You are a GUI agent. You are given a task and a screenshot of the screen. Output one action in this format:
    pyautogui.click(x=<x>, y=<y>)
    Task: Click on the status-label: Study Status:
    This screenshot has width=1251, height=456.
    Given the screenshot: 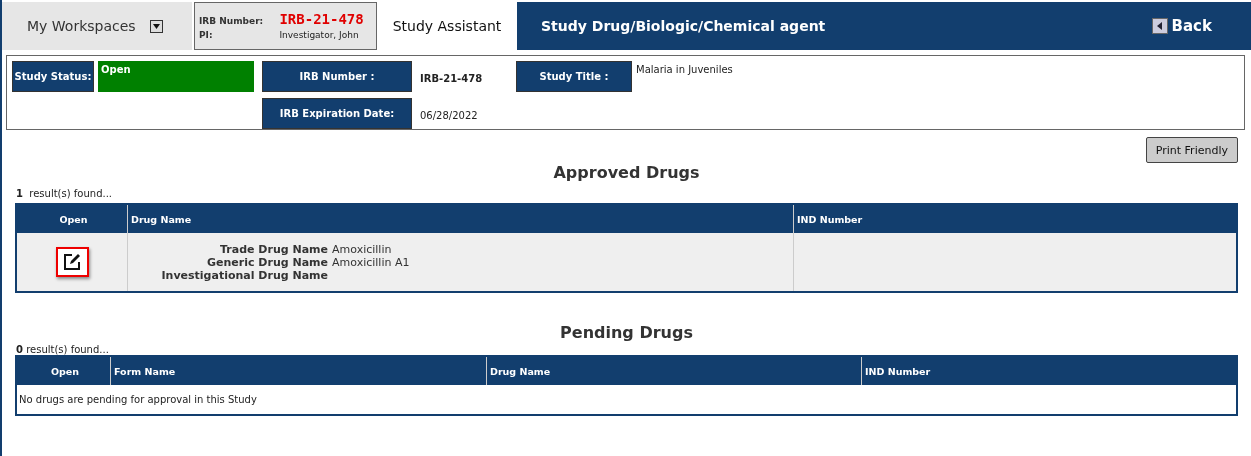 What is the action you would take?
    pyautogui.click(x=53, y=76)
    